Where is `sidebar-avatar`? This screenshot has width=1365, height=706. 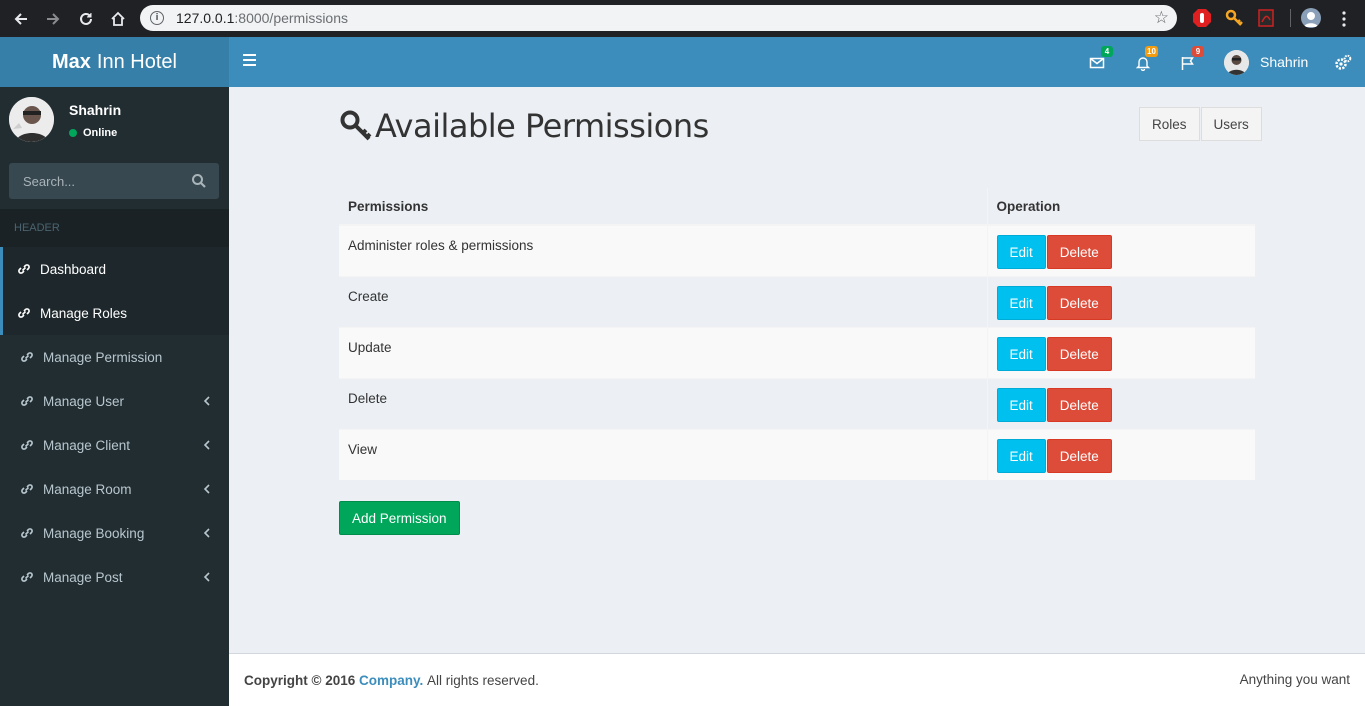
sidebar-avatar is located at coordinates (31, 119).